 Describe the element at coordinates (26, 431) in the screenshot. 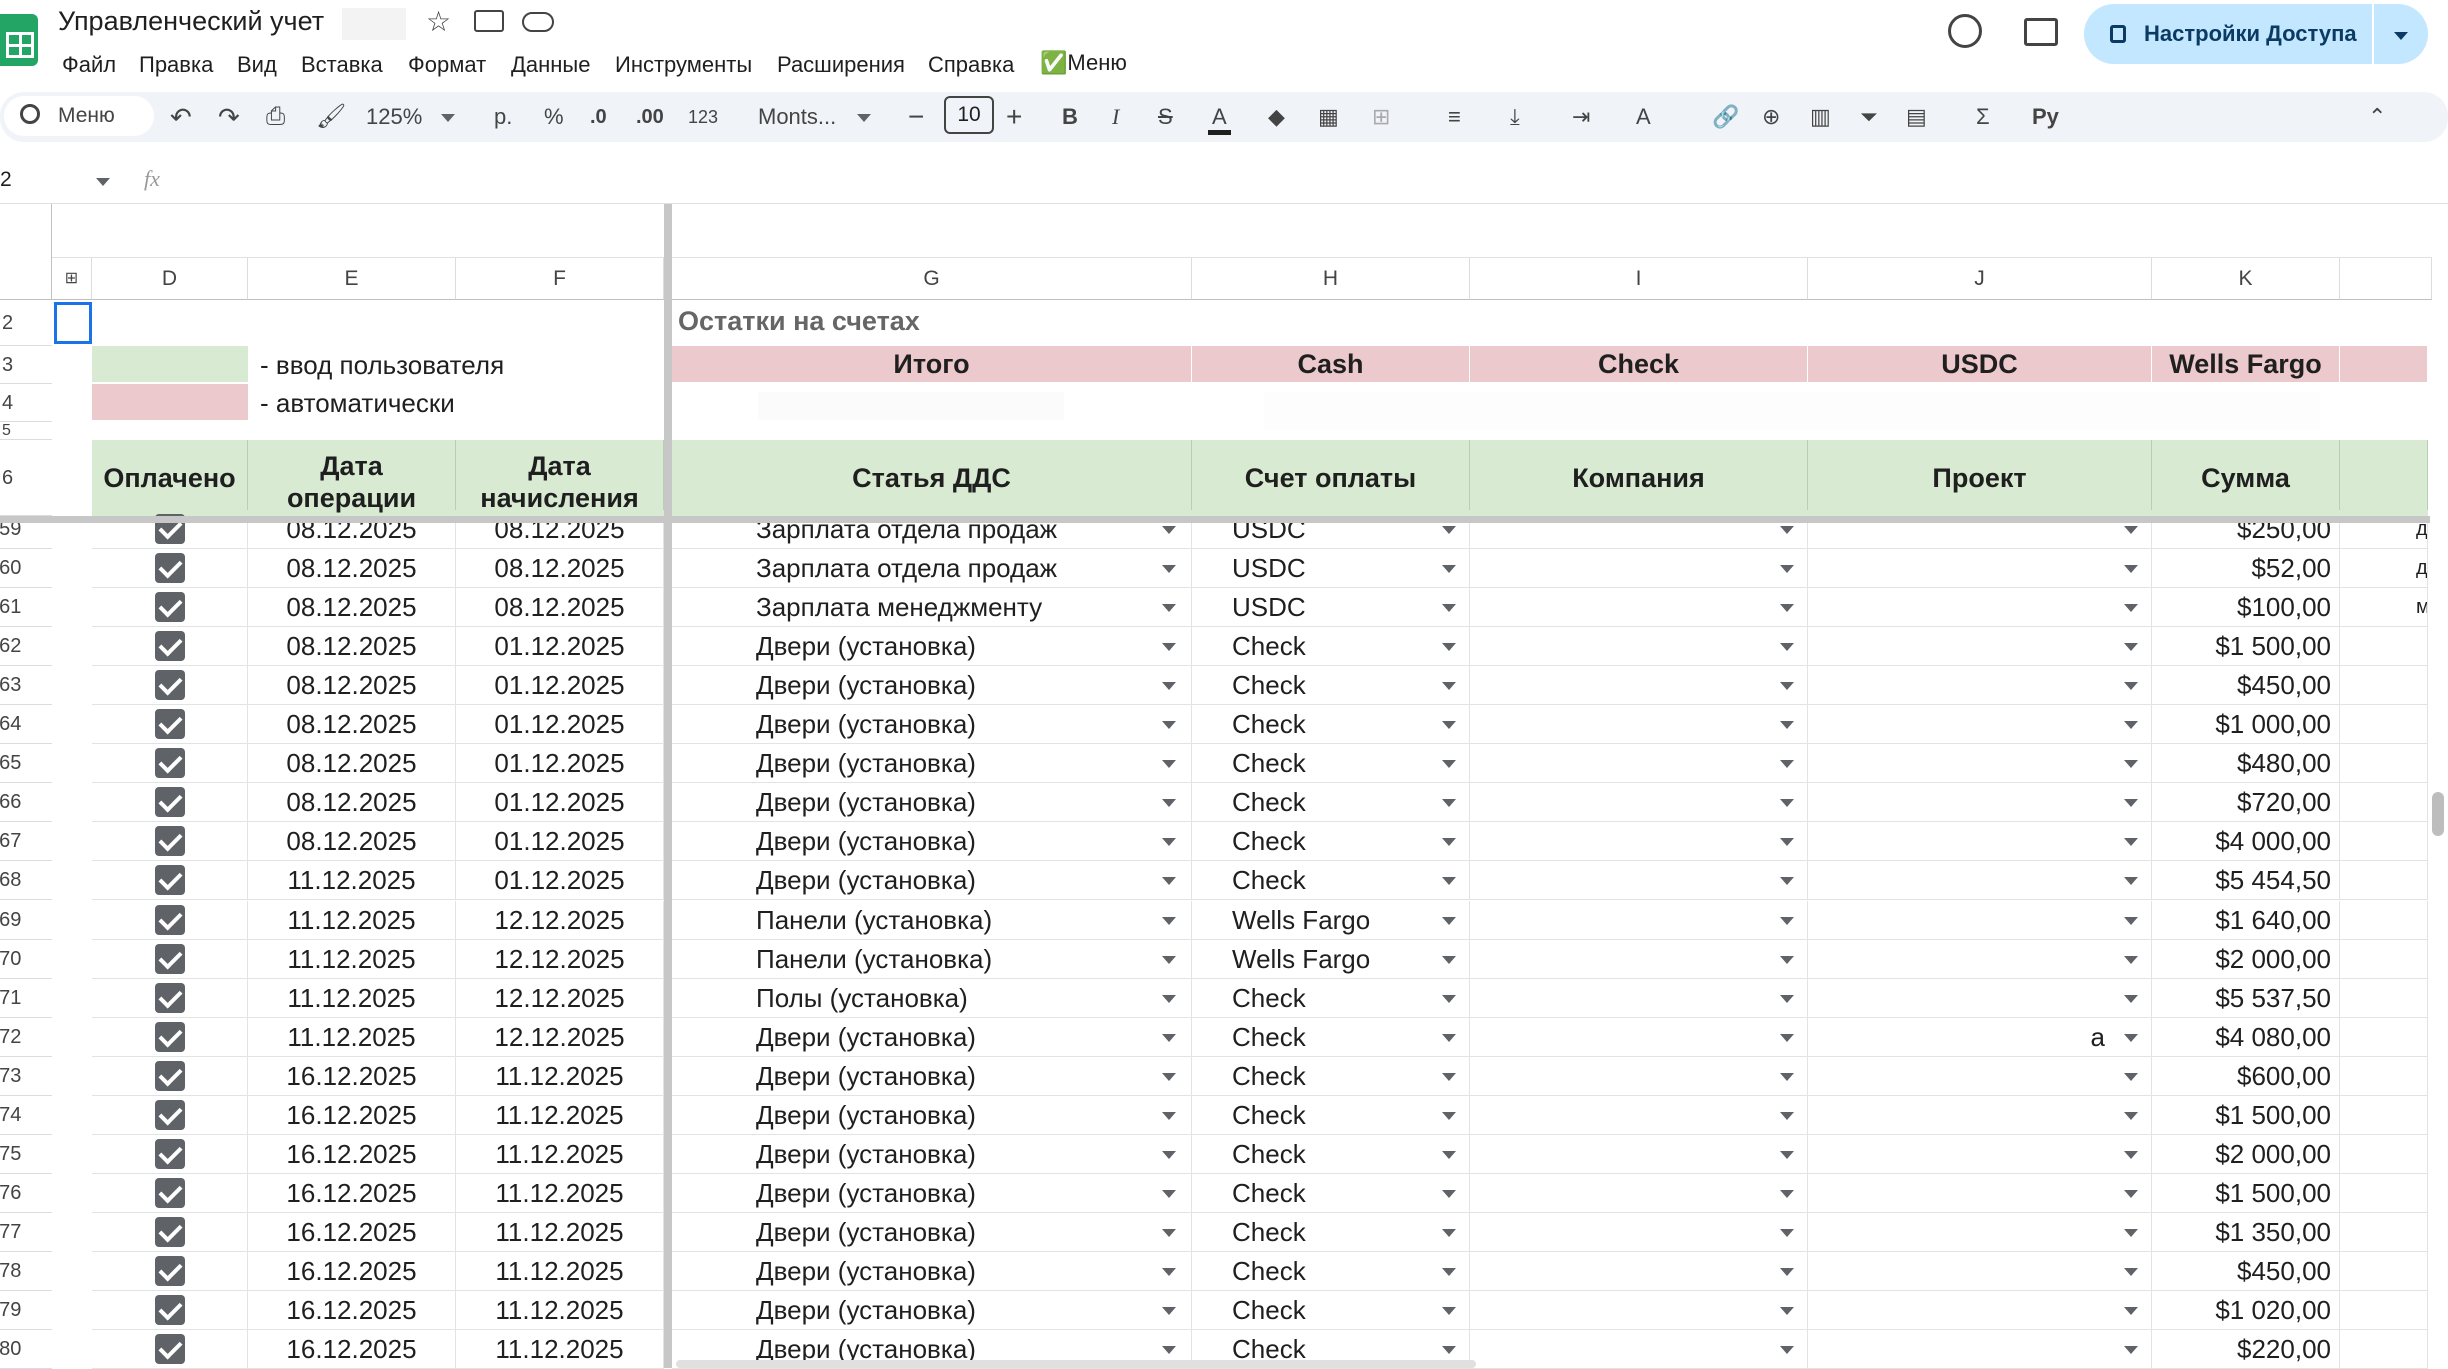

I see `row-header: 5` at that location.